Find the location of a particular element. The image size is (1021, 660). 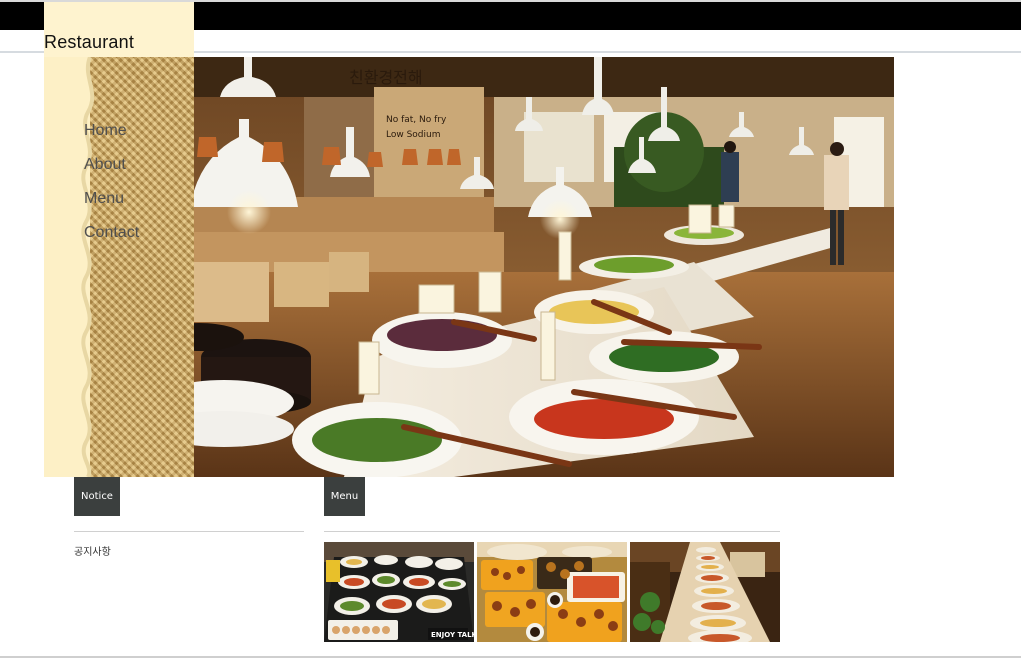

main-nav: Home About Menu Contact is located at coordinates (111, 189).